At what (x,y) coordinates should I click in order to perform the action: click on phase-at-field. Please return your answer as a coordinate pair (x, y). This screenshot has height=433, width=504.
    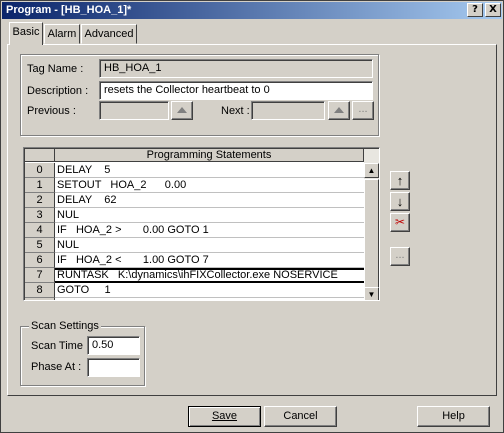
    Looking at the image, I should click on (113, 367).